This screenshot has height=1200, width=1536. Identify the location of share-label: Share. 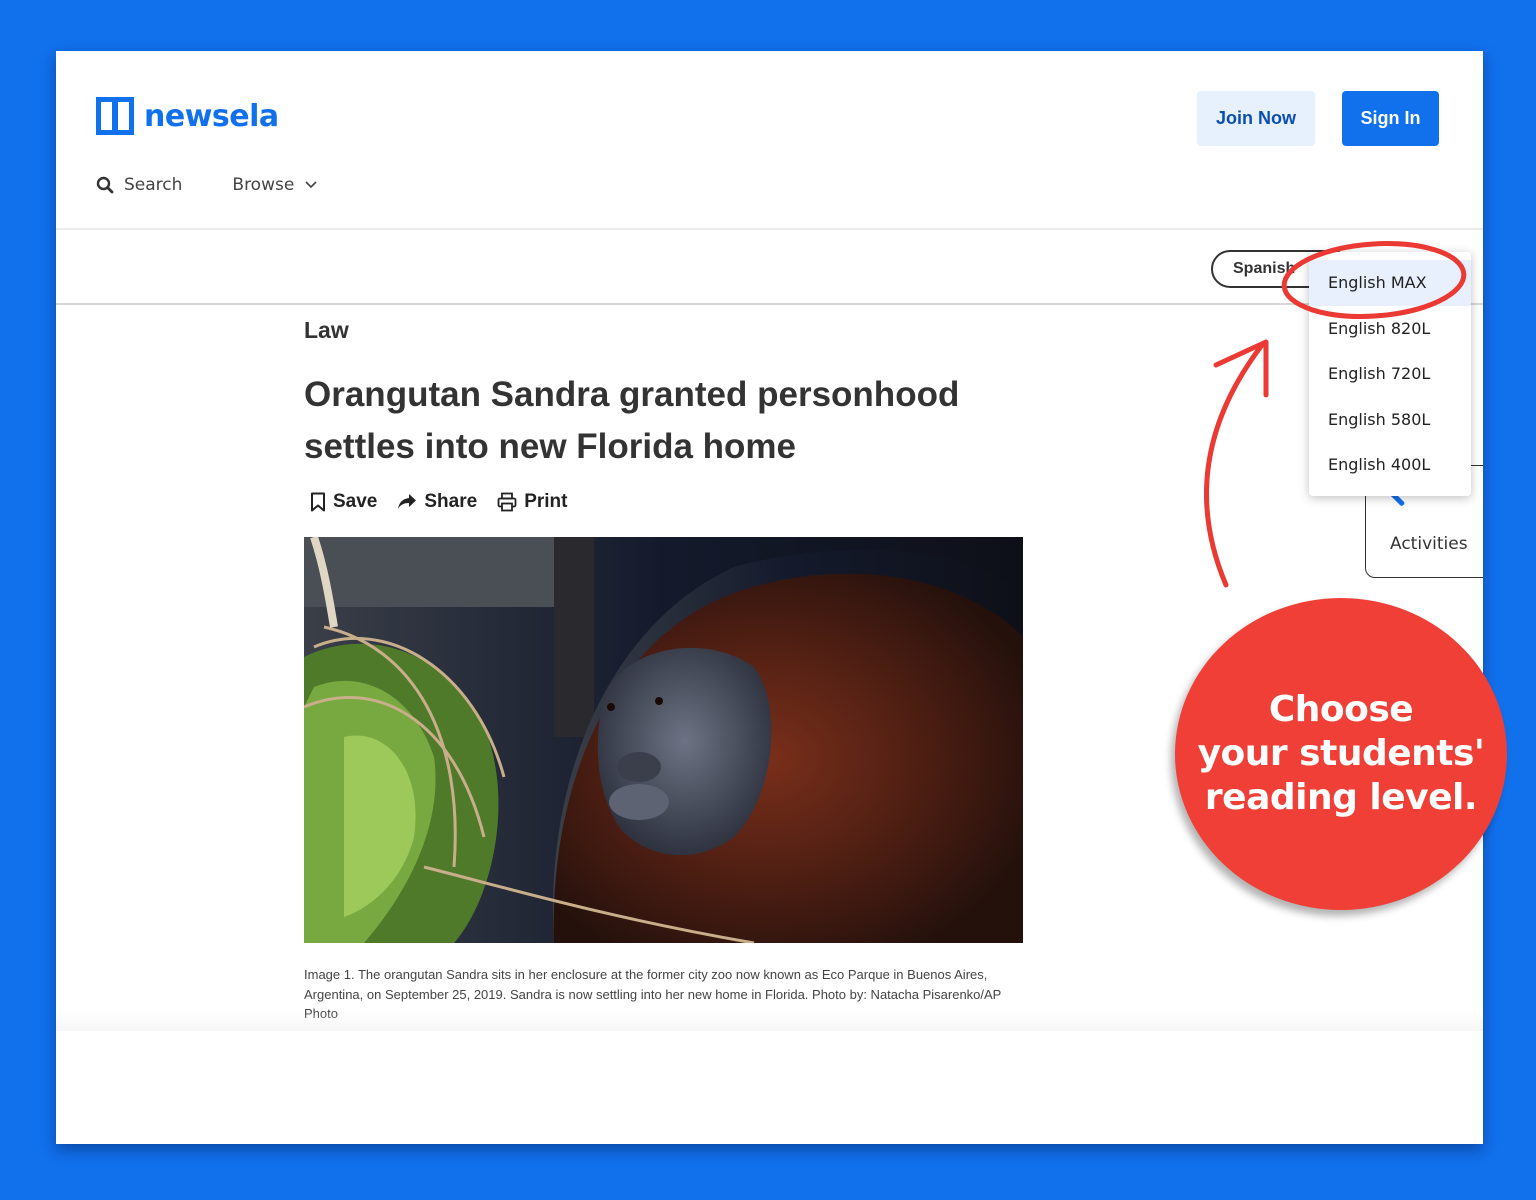
(451, 501).